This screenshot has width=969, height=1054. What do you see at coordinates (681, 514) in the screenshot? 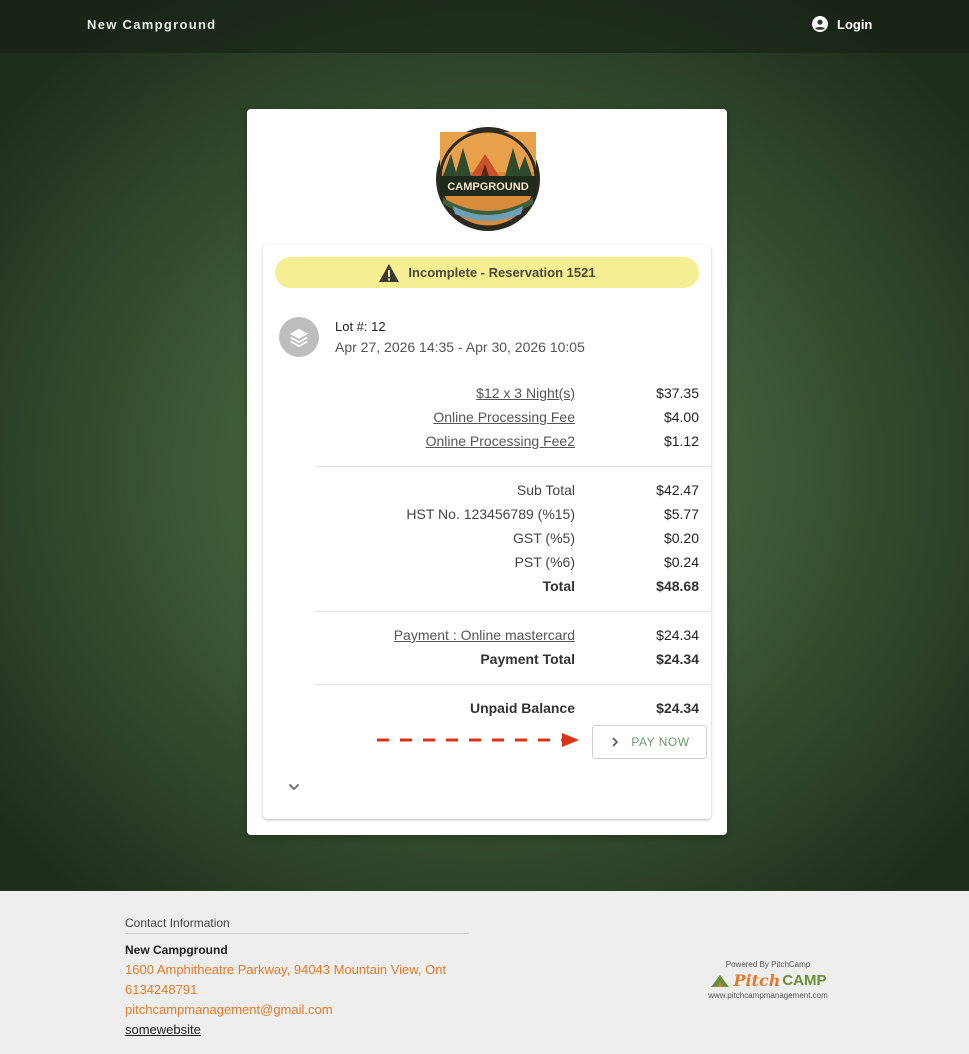
I see `hst-value: $5.77` at bounding box center [681, 514].